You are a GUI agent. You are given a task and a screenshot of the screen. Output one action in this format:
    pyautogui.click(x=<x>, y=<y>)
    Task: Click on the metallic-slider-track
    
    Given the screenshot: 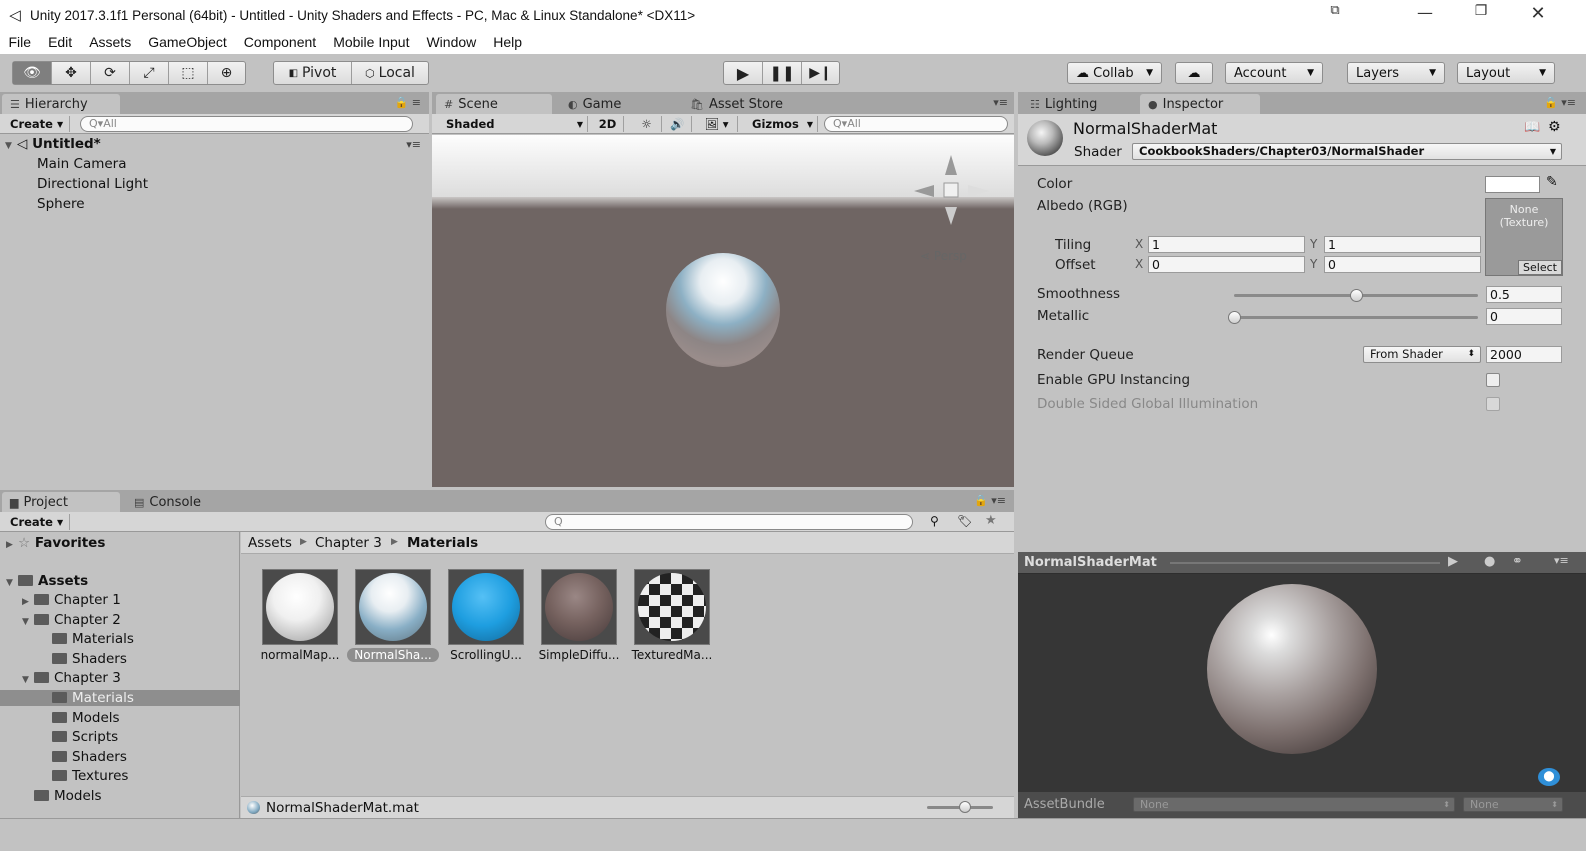 What is the action you would take?
    pyautogui.click(x=1356, y=317)
    